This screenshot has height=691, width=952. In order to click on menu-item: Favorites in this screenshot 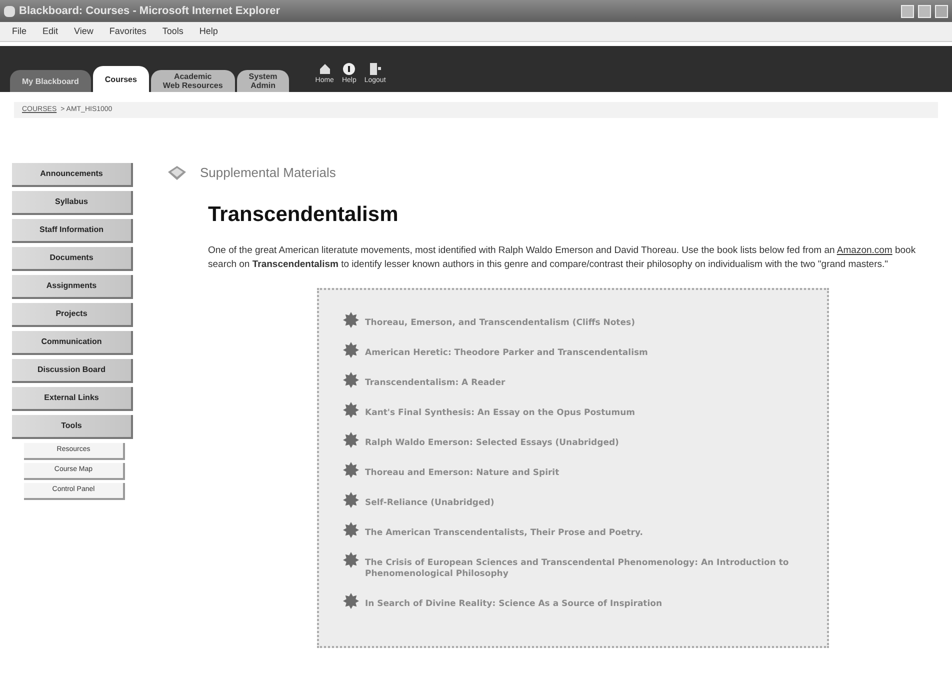, I will do `click(127, 31)`.